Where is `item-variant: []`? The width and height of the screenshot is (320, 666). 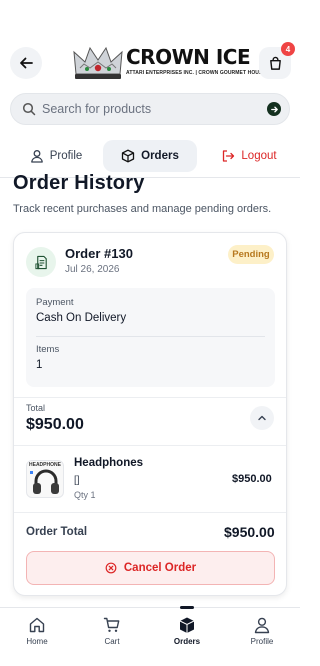
item-variant: [] is located at coordinates (77, 480).